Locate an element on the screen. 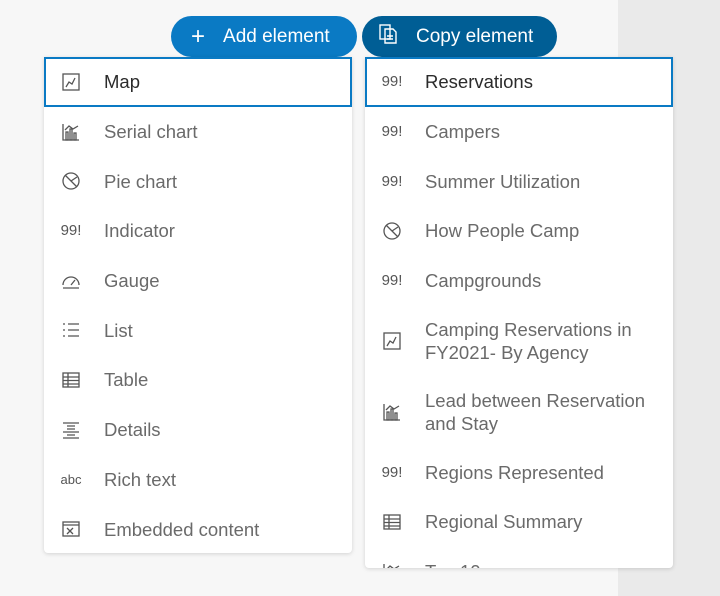 Image resolution: width=720 pixels, height=596 pixels. add-item: abc Rich text is located at coordinates (198, 480).